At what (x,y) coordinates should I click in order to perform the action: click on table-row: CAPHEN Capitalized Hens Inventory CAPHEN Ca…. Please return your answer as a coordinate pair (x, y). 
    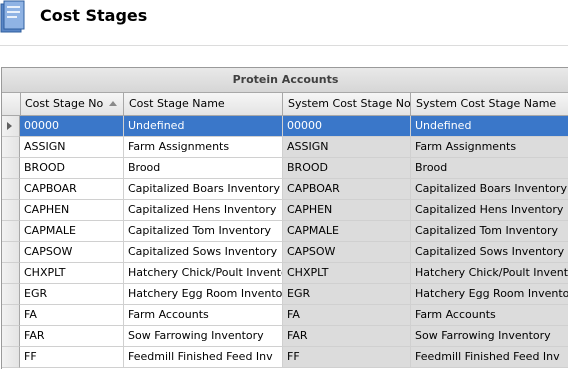
    Looking at the image, I should click on (285, 210).